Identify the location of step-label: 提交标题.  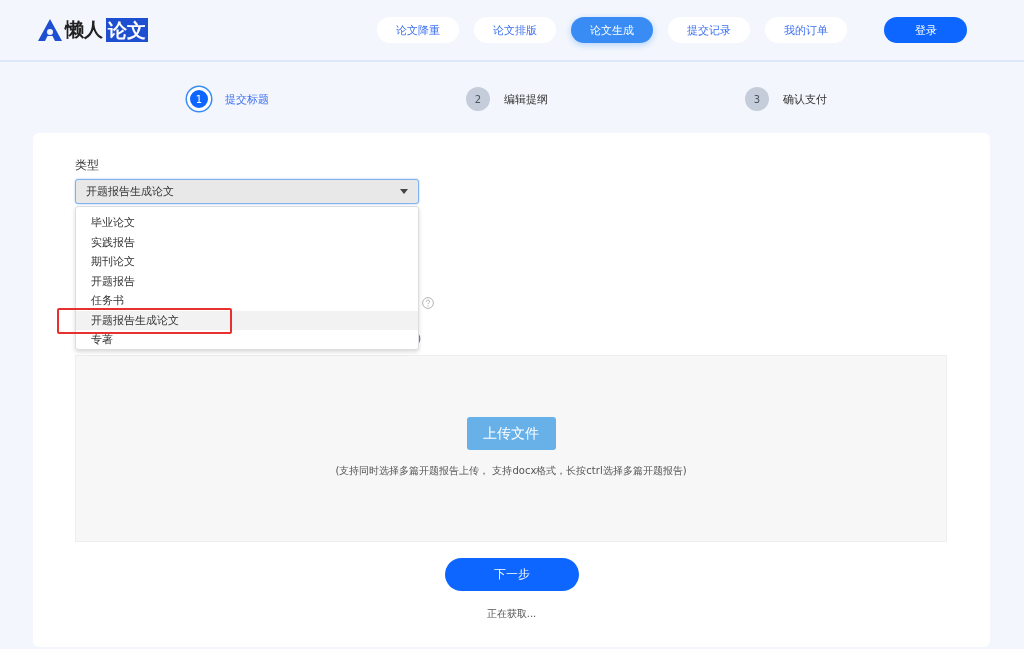
(247, 99).